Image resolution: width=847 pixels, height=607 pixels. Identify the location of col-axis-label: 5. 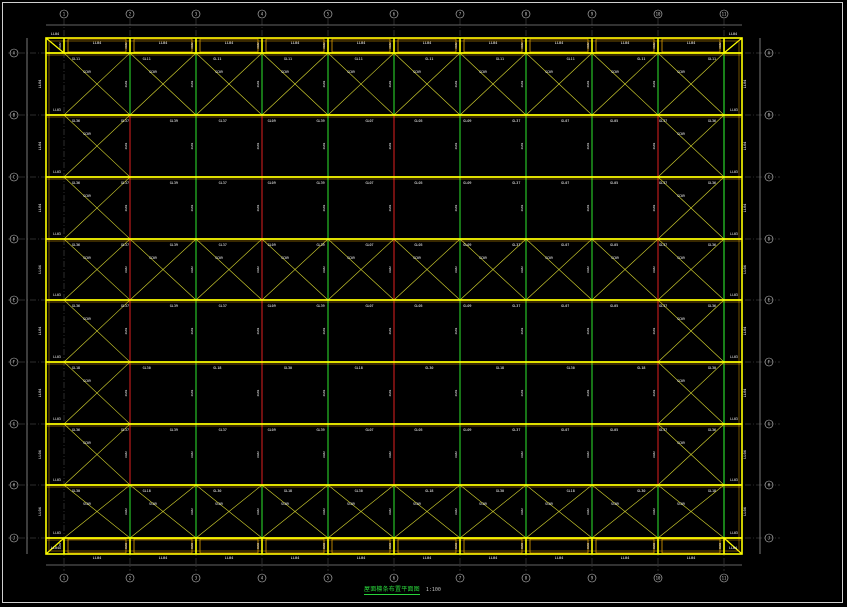
(328, 13).